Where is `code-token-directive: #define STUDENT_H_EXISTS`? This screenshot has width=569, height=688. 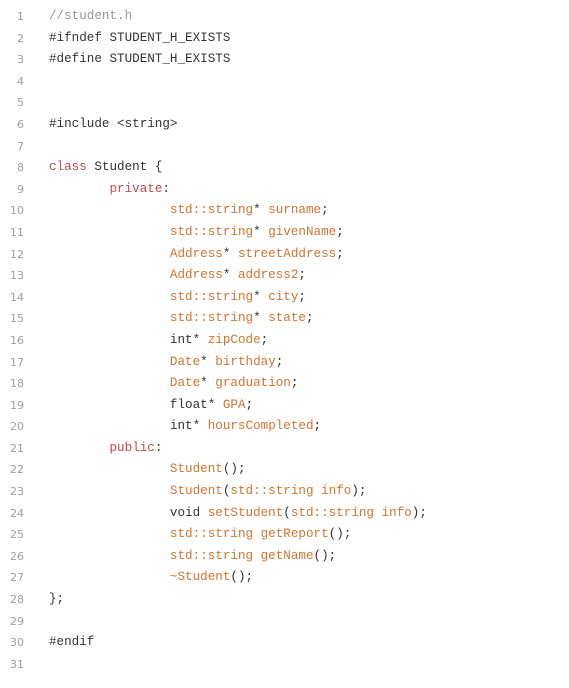
code-token-directive: #define STUDENT_H_EXISTS is located at coordinates (140, 59).